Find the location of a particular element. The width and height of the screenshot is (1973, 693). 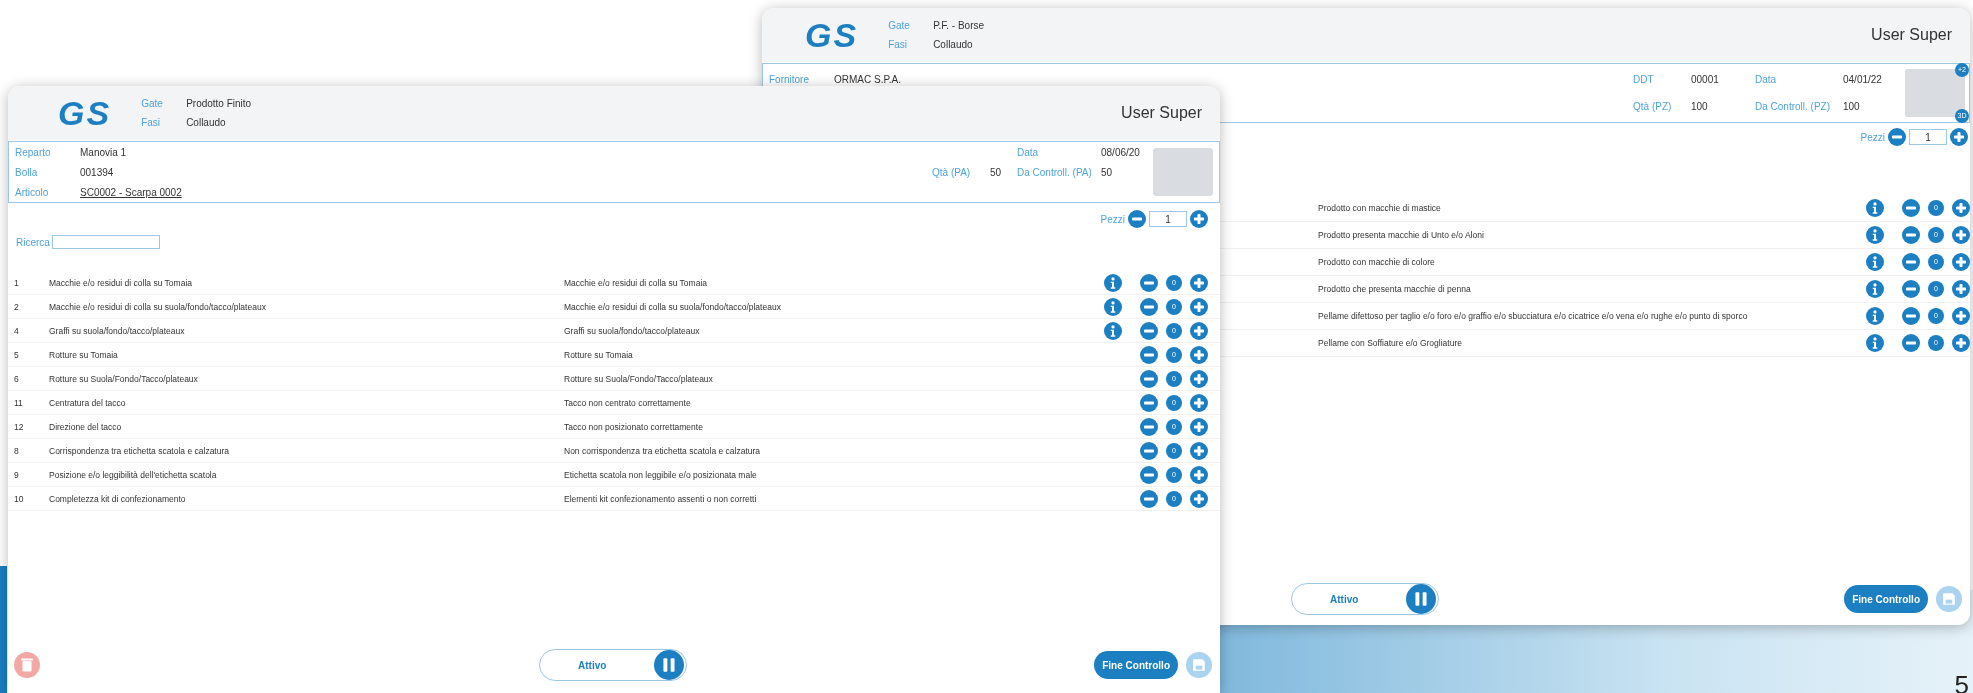

user-name: User Super is located at coordinates (1912, 35).